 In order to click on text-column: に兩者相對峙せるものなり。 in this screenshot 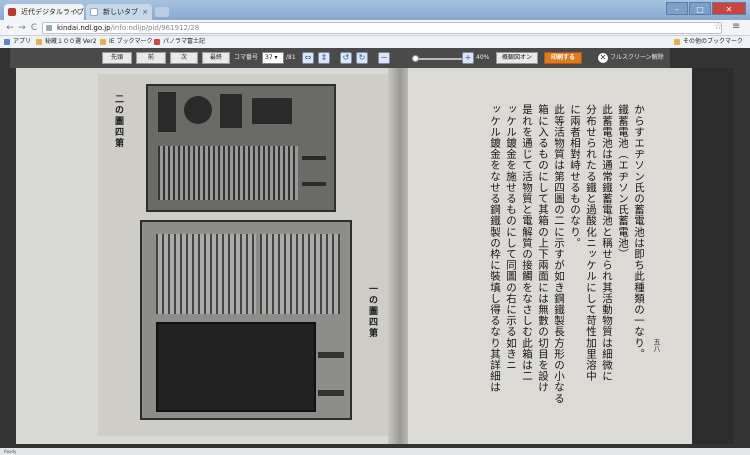, I will do `click(575, 176)`.